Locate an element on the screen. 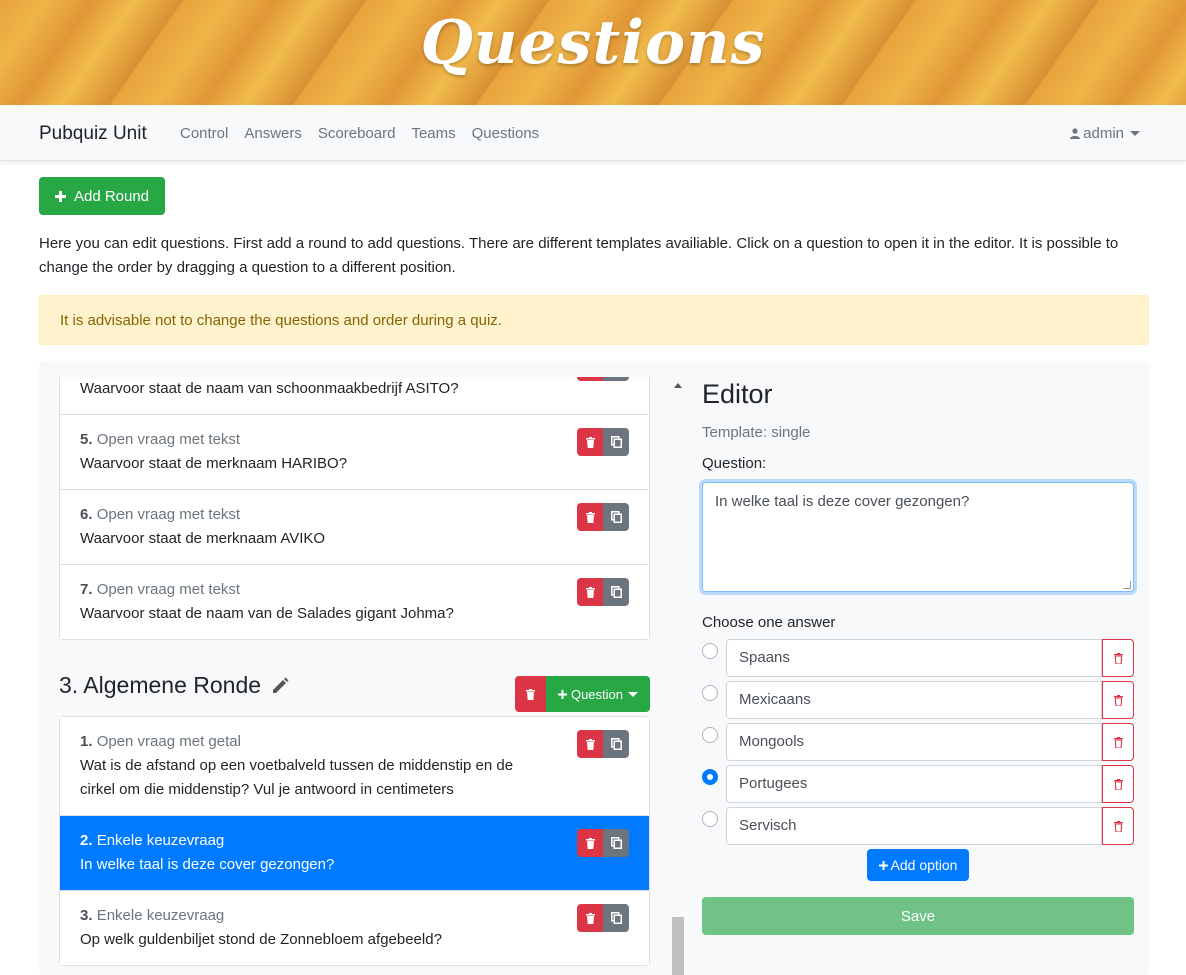 This screenshot has height=975, width=1186. answer-option: Mexicaans is located at coordinates (918, 700).